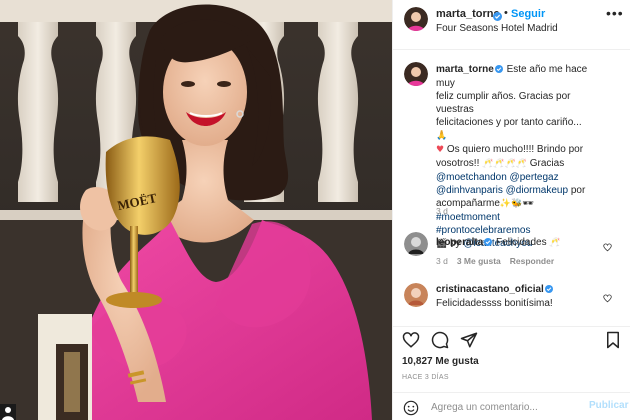 This screenshot has height=420, width=630. I want to click on comment-meta: 3 d 3 Me gusta Responder, so click(499, 261).